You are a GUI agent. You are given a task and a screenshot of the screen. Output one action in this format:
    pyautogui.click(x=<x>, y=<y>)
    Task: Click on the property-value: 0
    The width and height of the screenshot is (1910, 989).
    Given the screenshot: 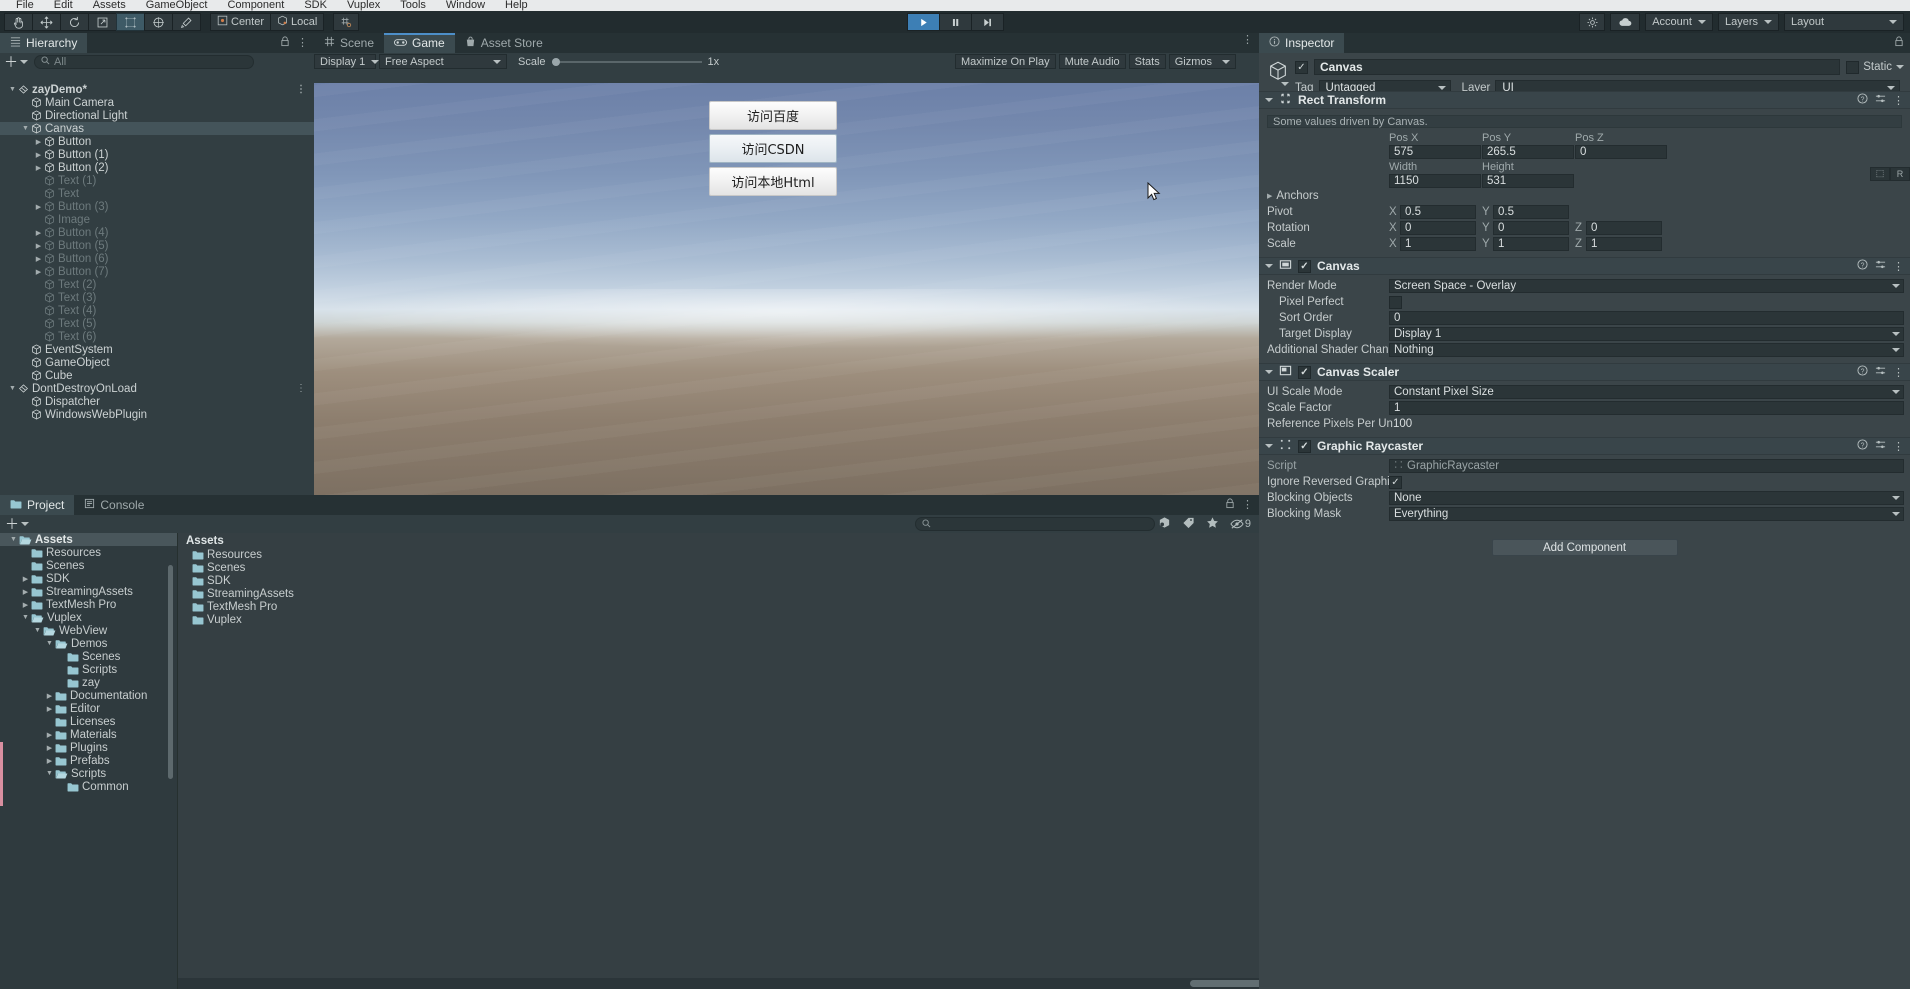 What is the action you would take?
    pyautogui.click(x=1646, y=318)
    